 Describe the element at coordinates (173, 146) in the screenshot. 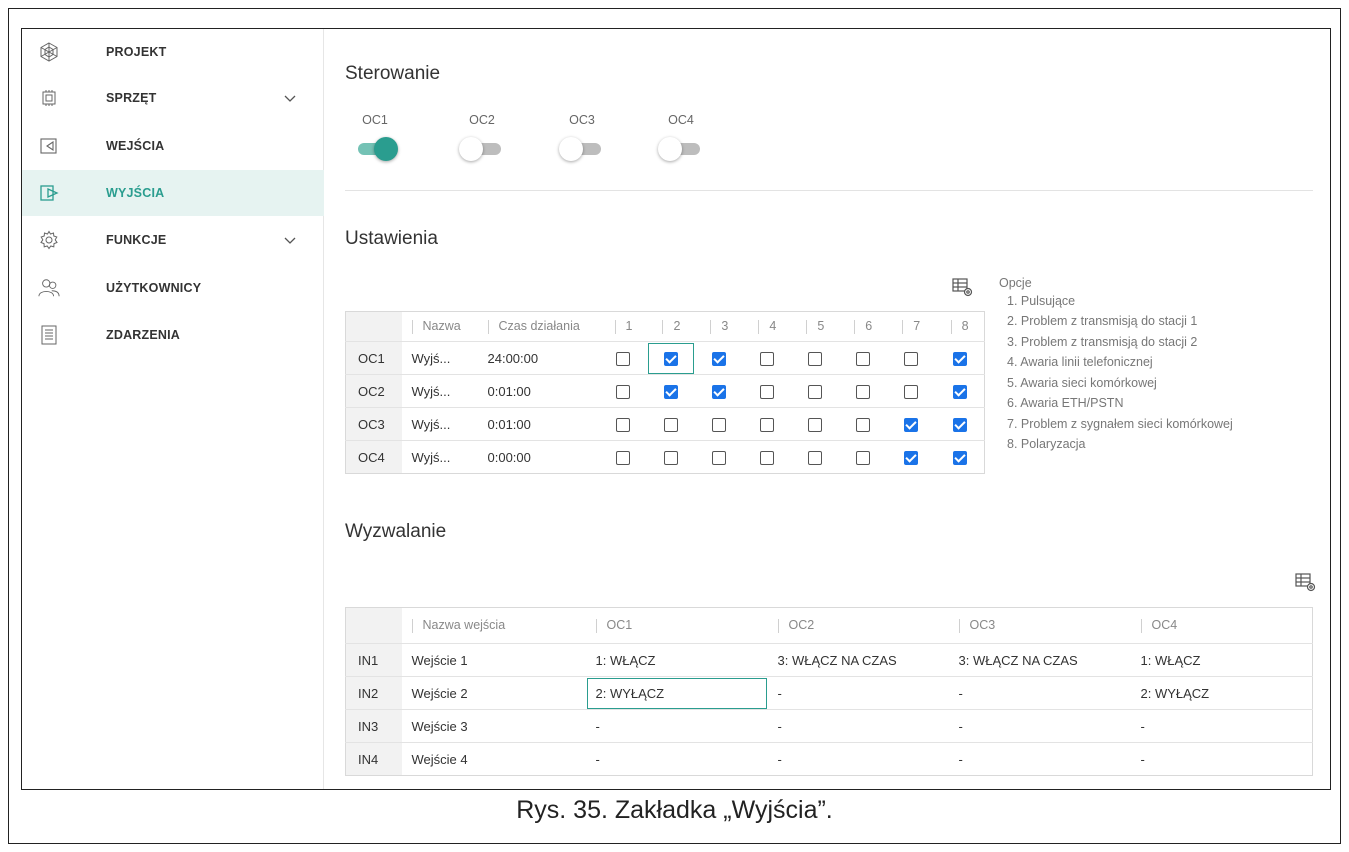

I see `sidebar-item-wejscia: WEJŚCIA` at that location.